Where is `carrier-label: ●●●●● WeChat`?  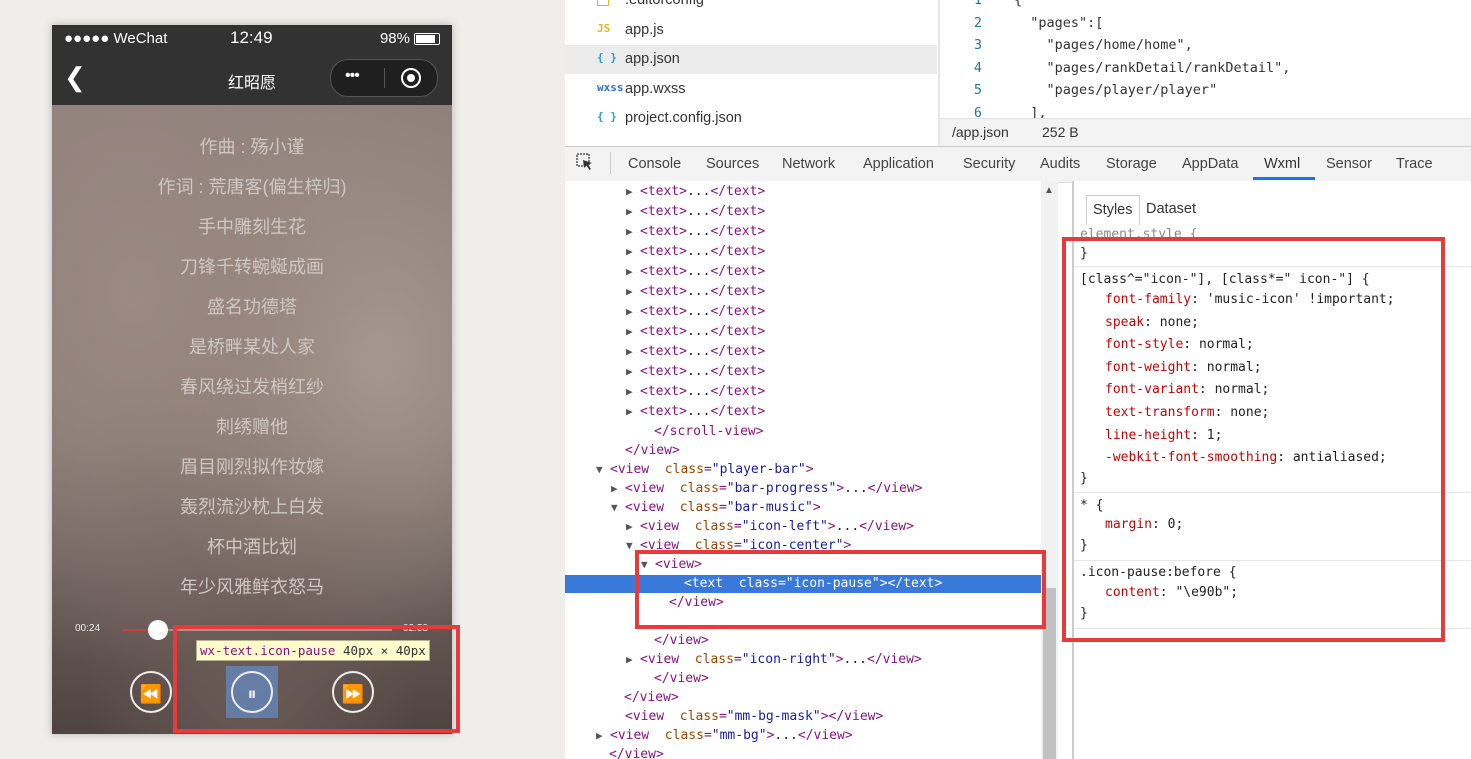 carrier-label: ●●●●● WeChat is located at coordinates (116, 38).